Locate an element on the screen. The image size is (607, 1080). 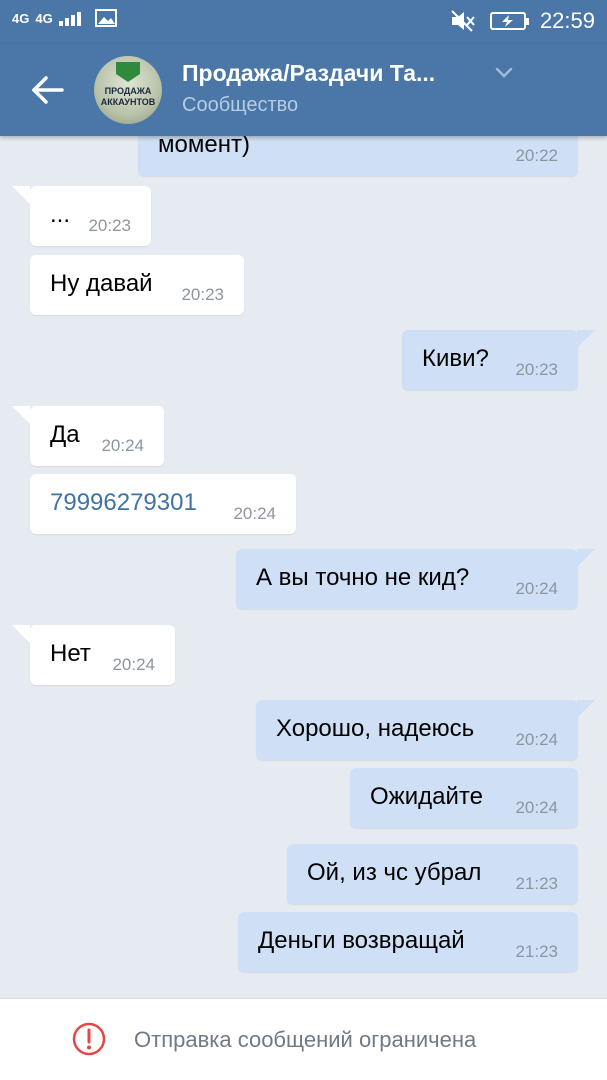
community-avatar: ПРОДАЖА АККАУНТОВ is located at coordinates (128, 90).